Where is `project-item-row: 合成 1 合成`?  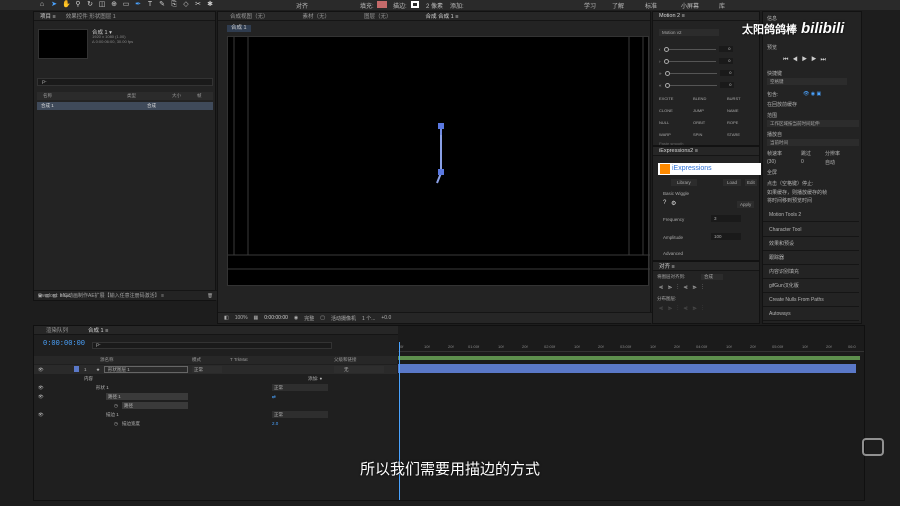
project-item-row: 合成 1 合成 is located at coordinates (125, 106).